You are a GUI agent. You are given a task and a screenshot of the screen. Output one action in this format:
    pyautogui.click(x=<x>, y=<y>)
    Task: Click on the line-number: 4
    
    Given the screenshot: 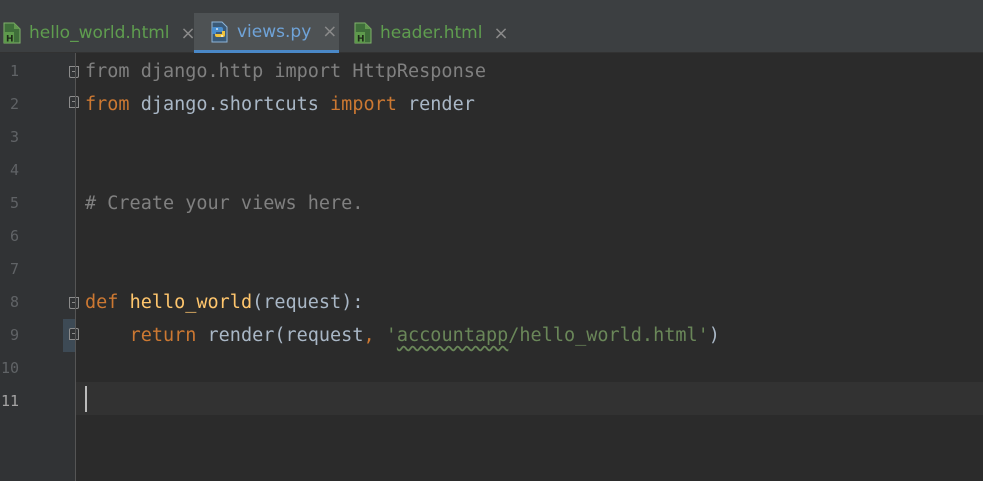 What is the action you would take?
    pyautogui.click(x=14, y=170)
    